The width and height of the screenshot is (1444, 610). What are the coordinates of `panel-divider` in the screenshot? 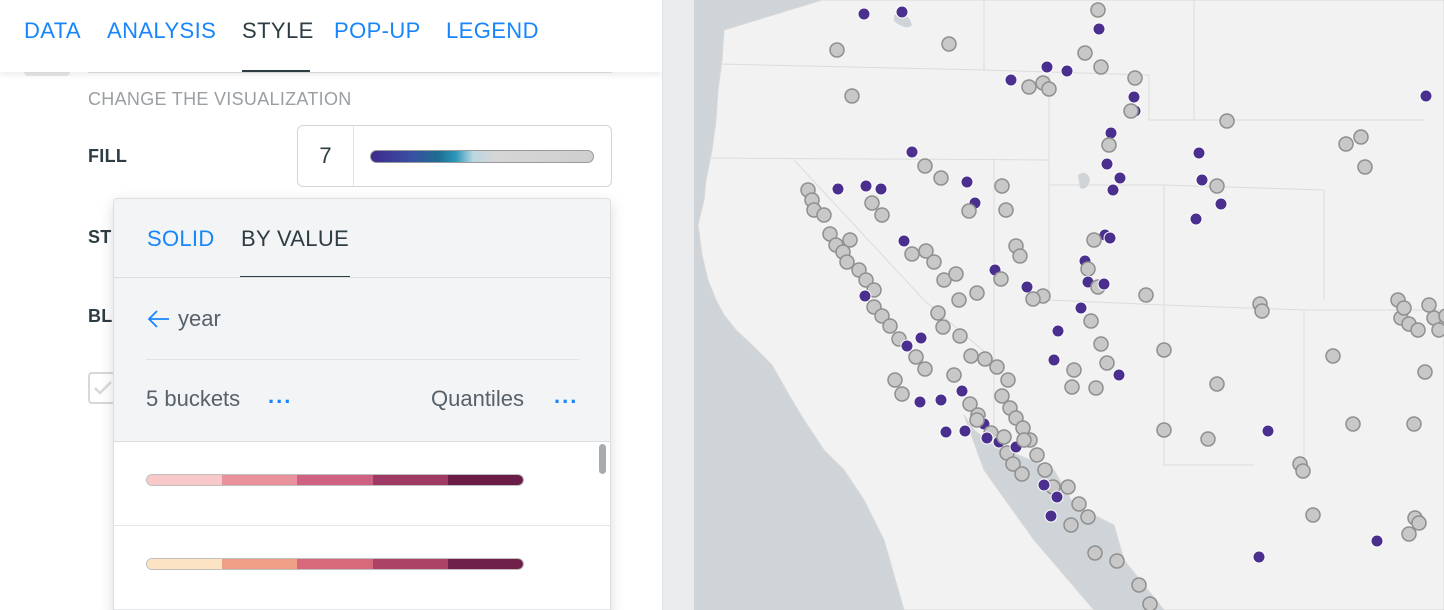 It's located at (678, 305).